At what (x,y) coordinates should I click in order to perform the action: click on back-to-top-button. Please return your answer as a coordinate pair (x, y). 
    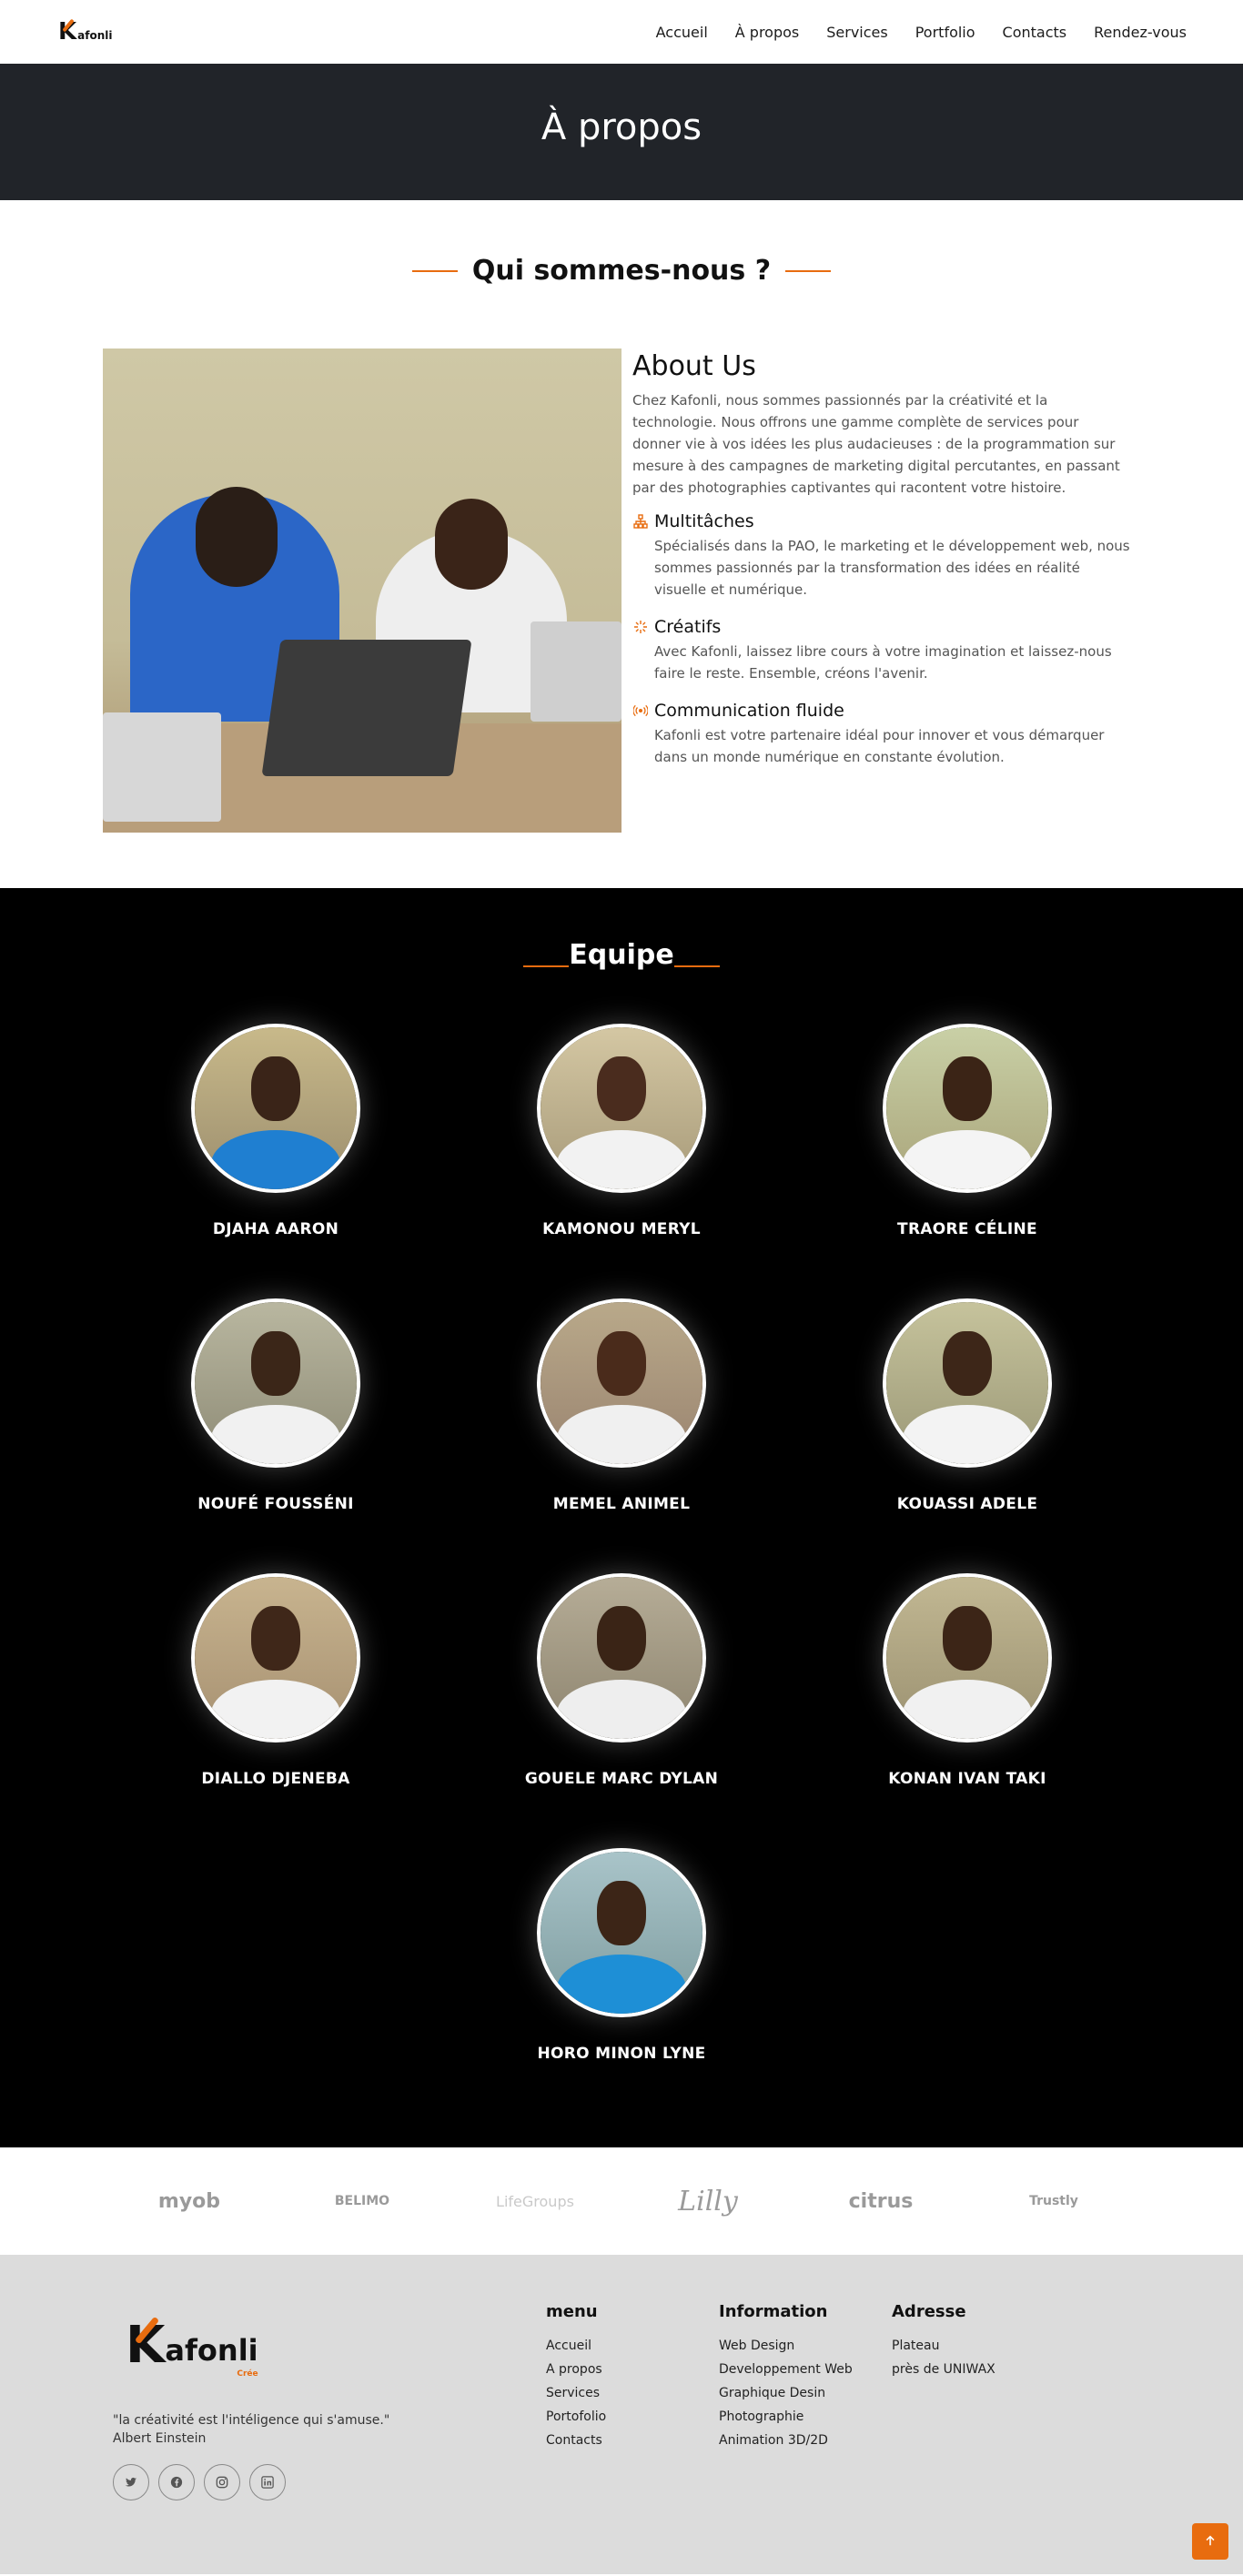
    Looking at the image, I should click on (1210, 2541).